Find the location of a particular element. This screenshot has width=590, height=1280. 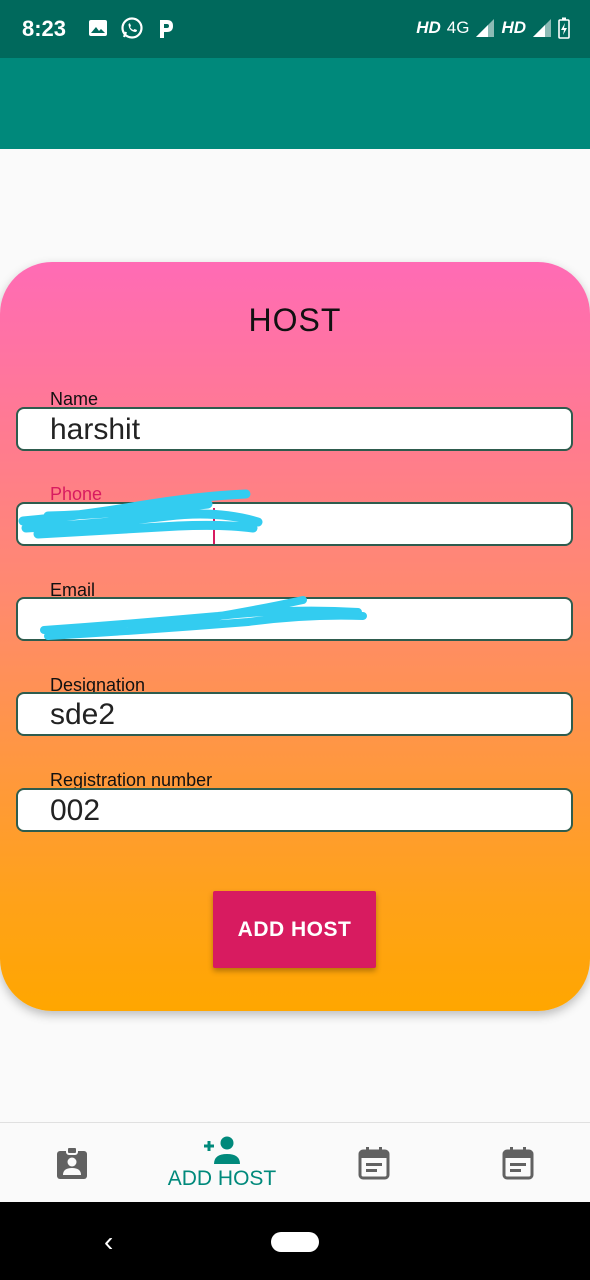

status-bar: 8:23 HD 4G HD is located at coordinates (295, 29).